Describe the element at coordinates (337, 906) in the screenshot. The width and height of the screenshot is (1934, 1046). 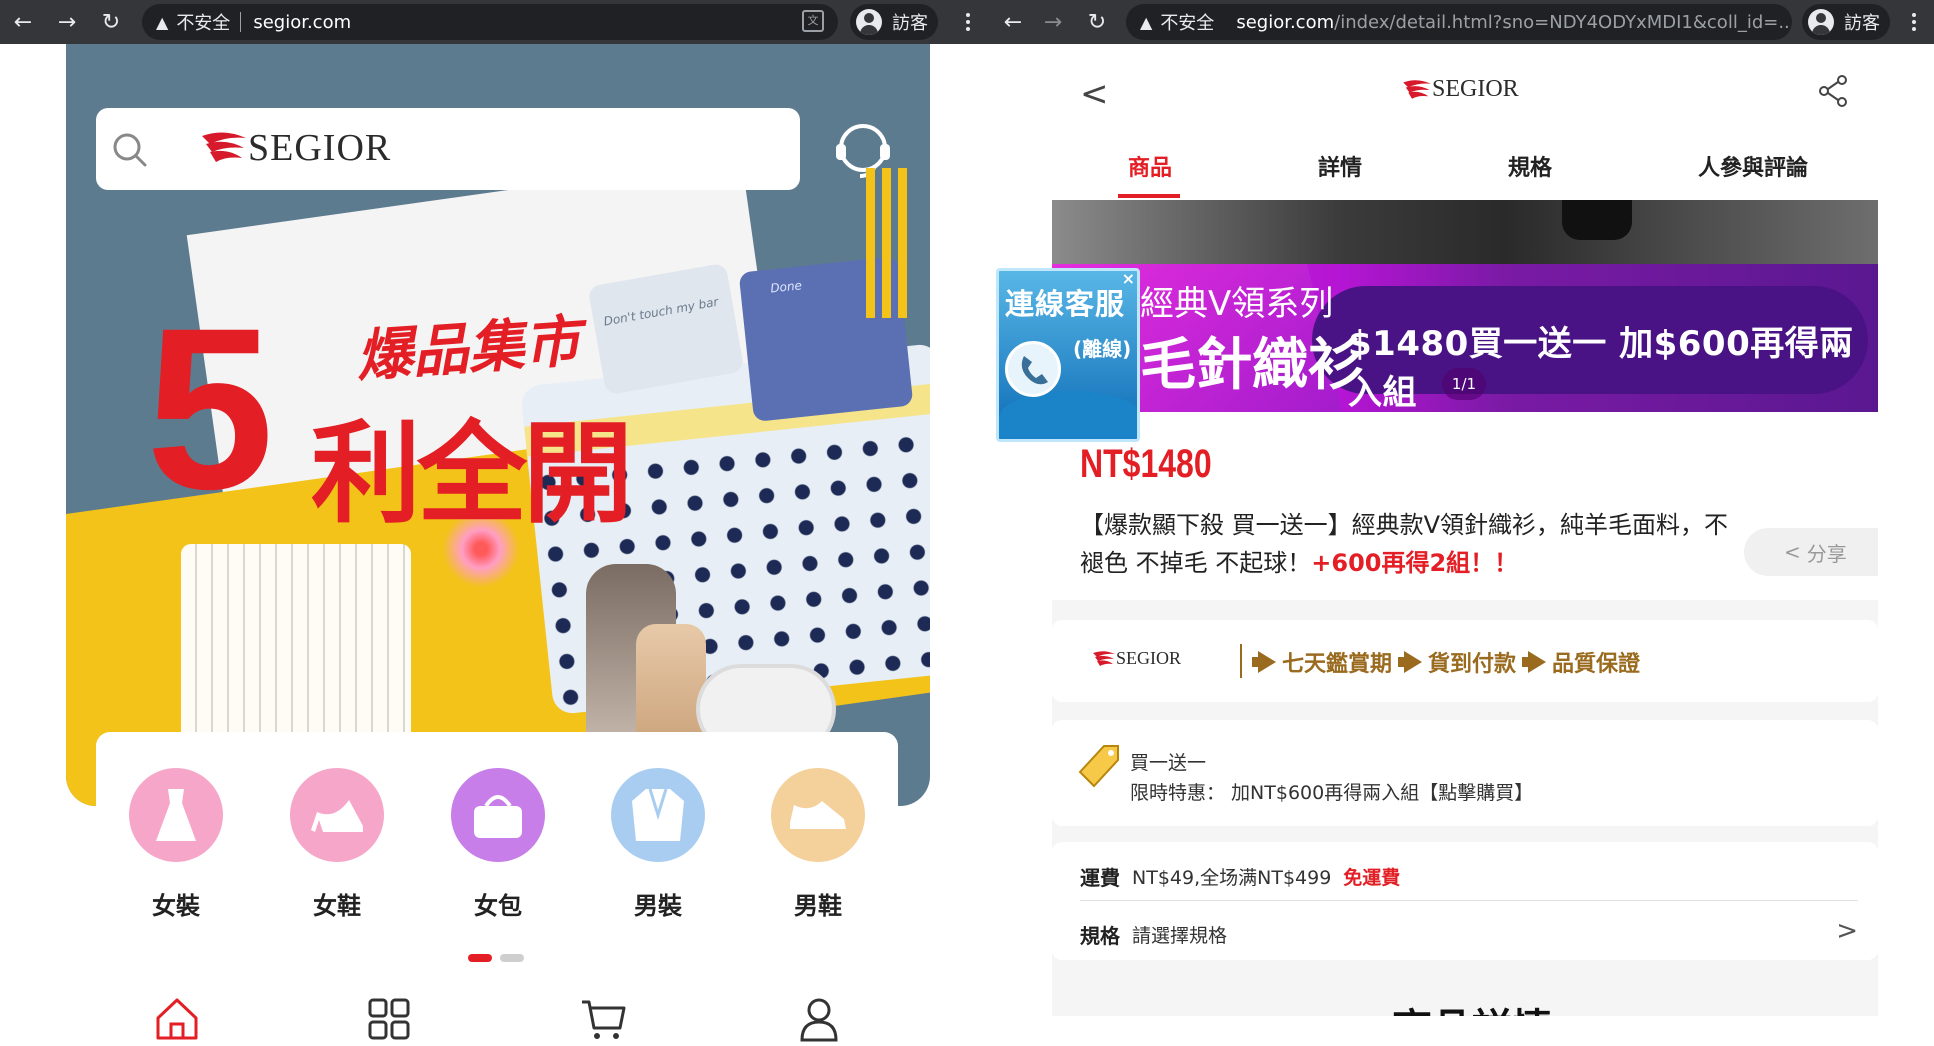
I see `category-label: 女鞋` at that location.